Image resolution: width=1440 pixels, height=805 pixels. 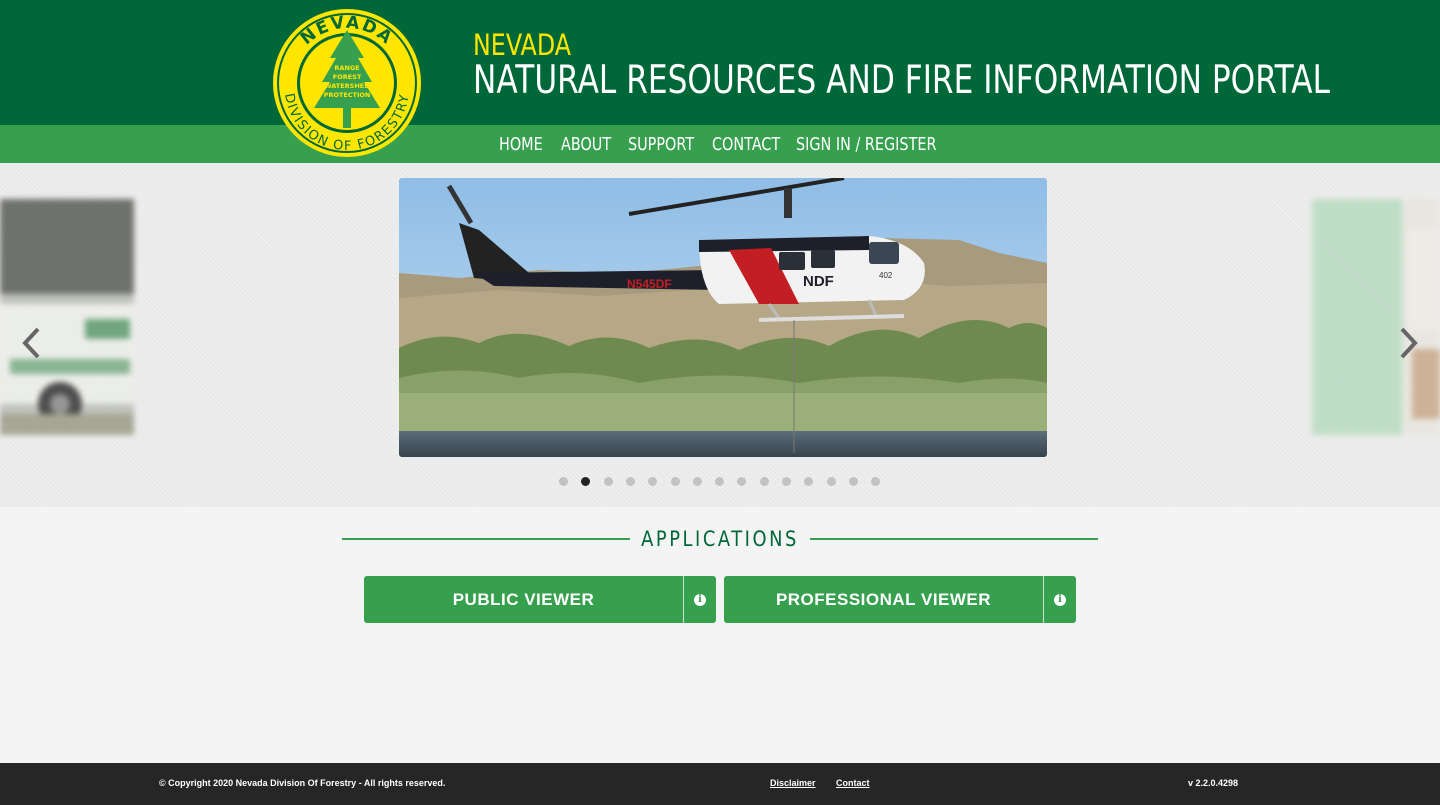 I want to click on public-viewer-button: PUBLIC VIEWER i, so click(x=540, y=599).